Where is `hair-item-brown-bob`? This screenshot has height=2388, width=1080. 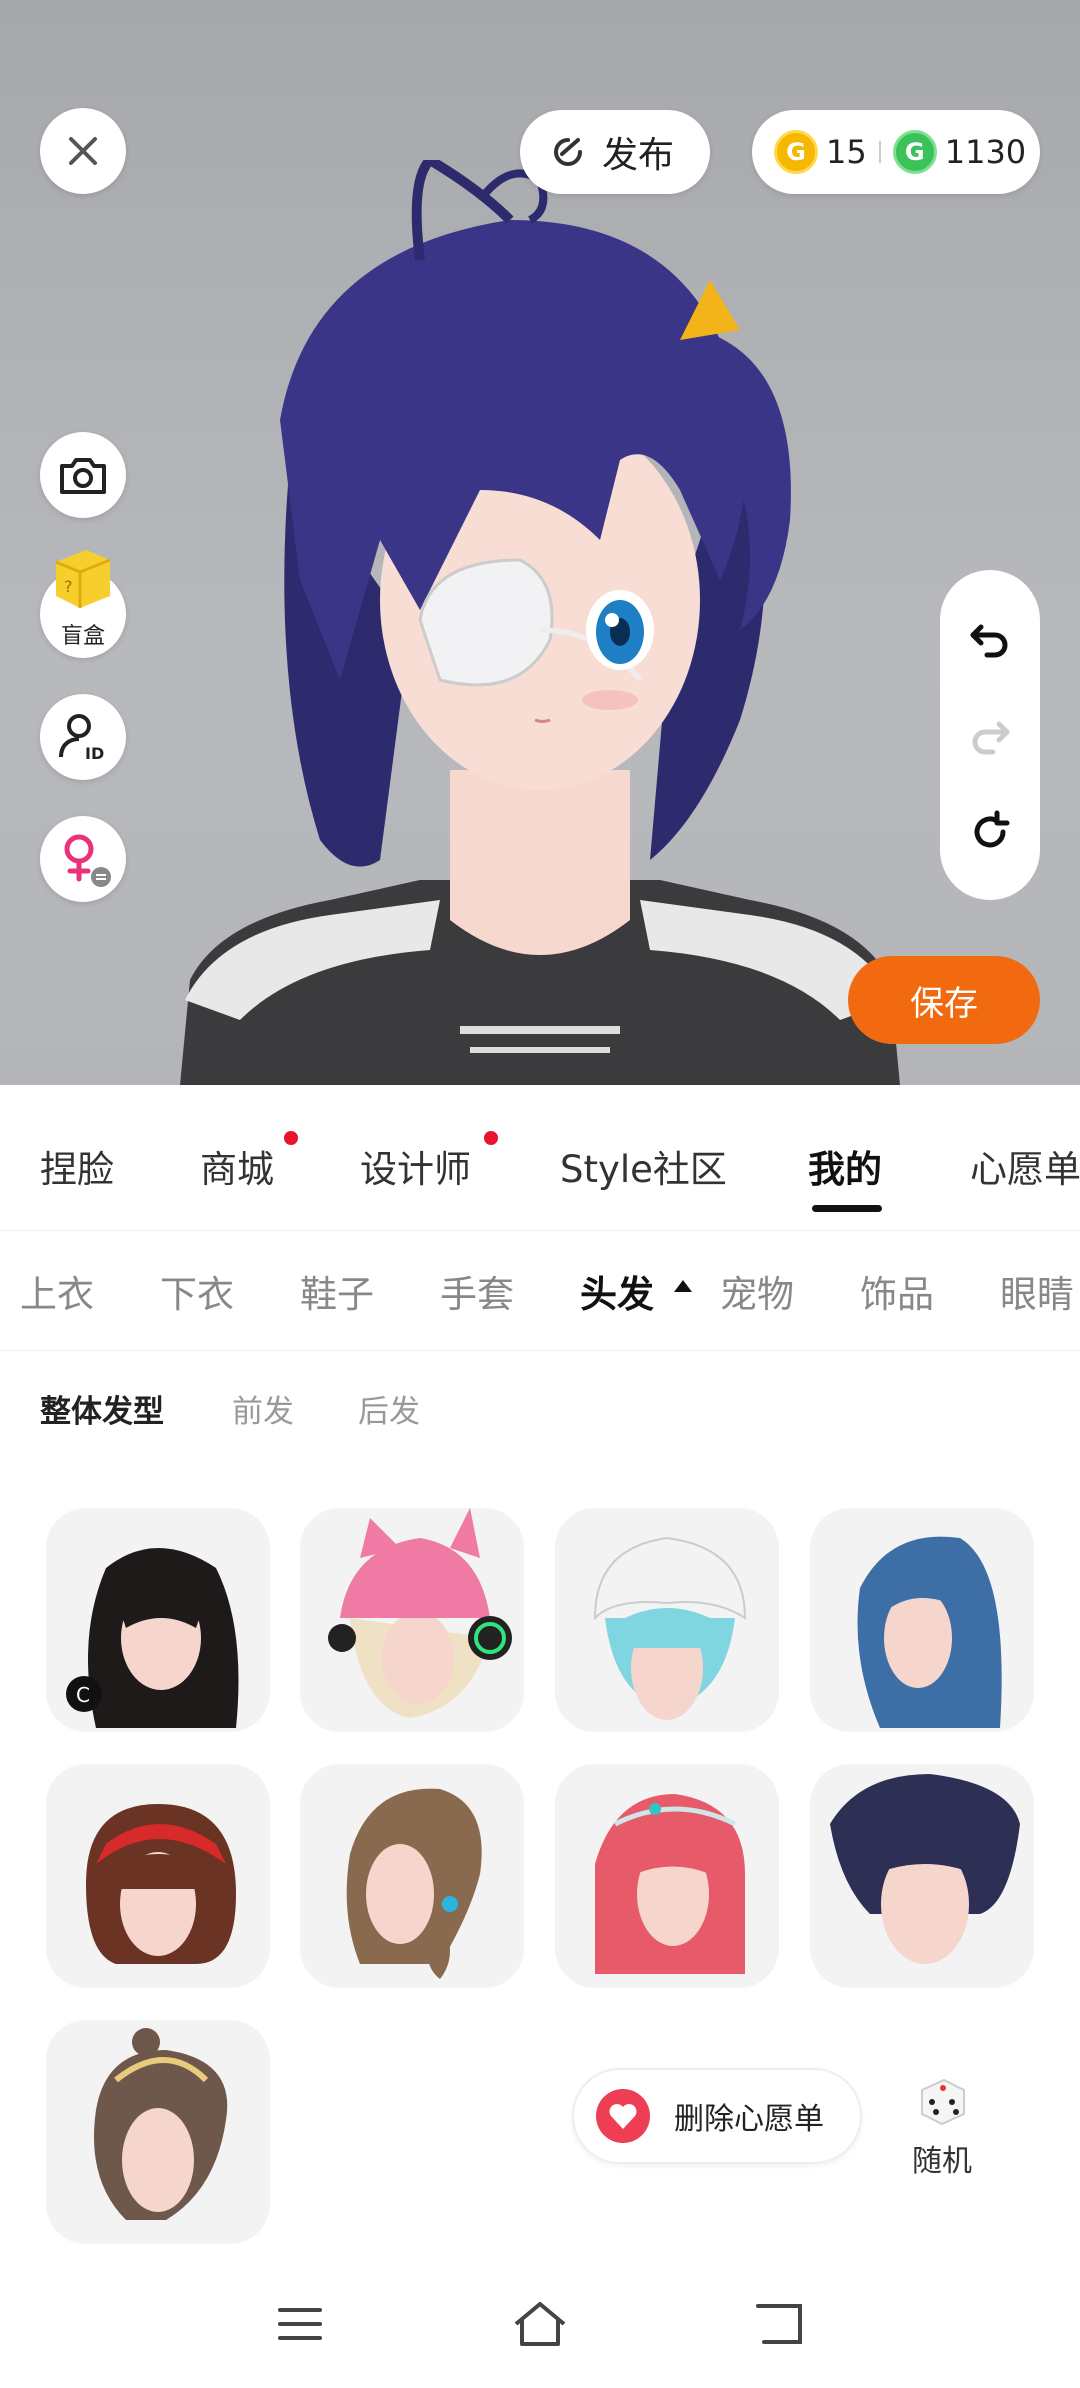 hair-item-brown-bob is located at coordinates (158, 1876).